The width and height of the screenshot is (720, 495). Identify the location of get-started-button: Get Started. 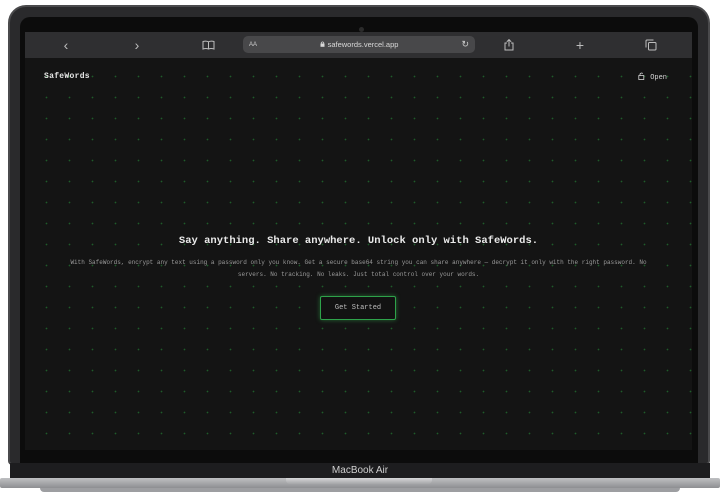
(358, 308).